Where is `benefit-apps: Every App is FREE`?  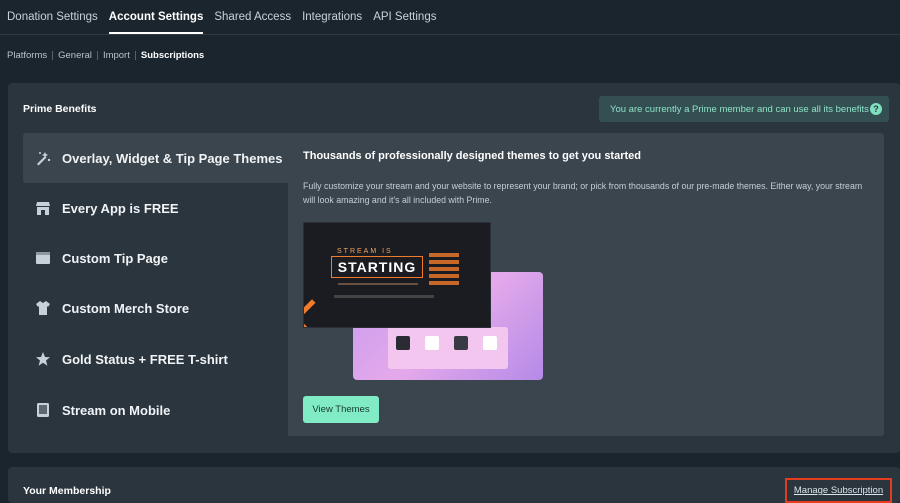
benefit-apps: Every App is FREE is located at coordinates (155, 208).